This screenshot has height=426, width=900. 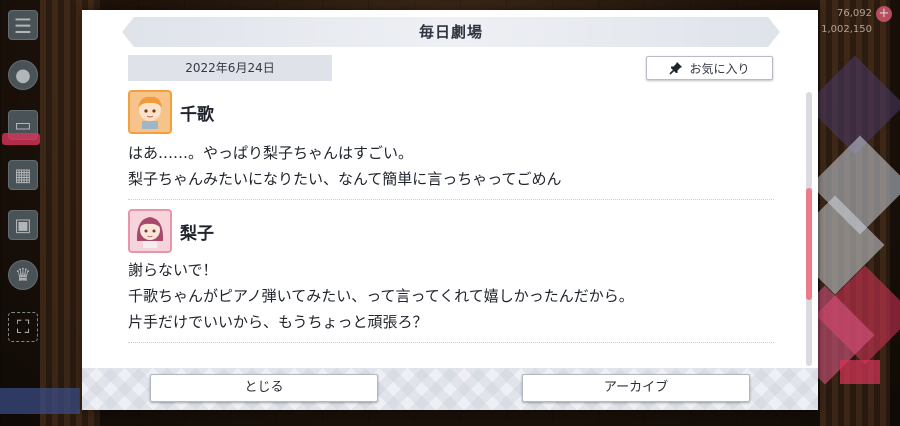 What do you see at coordinates (809, 244) in the screenshot?
I see `scrollbar-thumb` at bounding box center [809, 244].